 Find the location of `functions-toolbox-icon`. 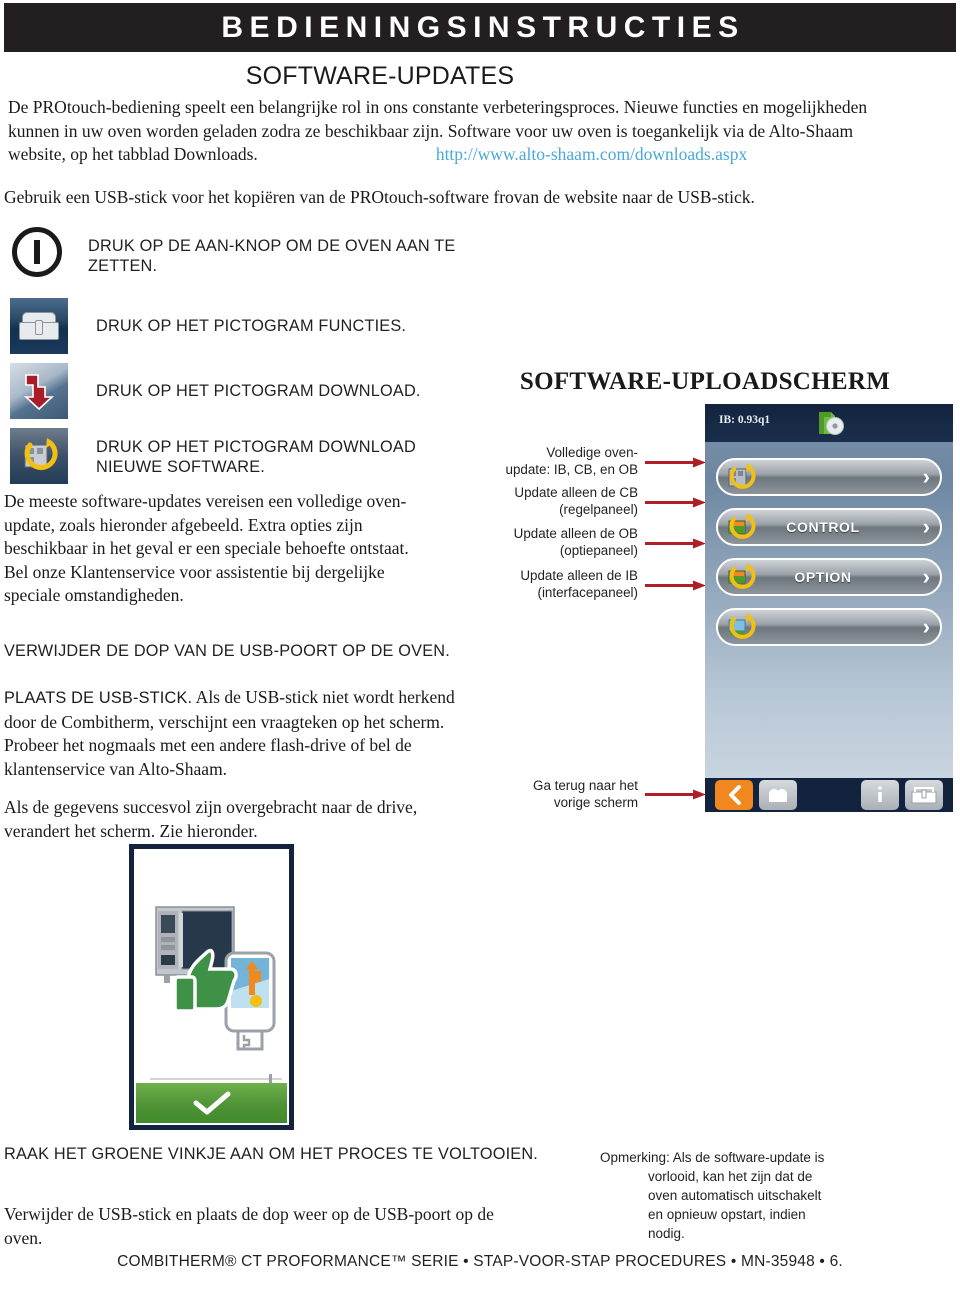

functions-toolbox-icon is located at coordinates (39, 326).